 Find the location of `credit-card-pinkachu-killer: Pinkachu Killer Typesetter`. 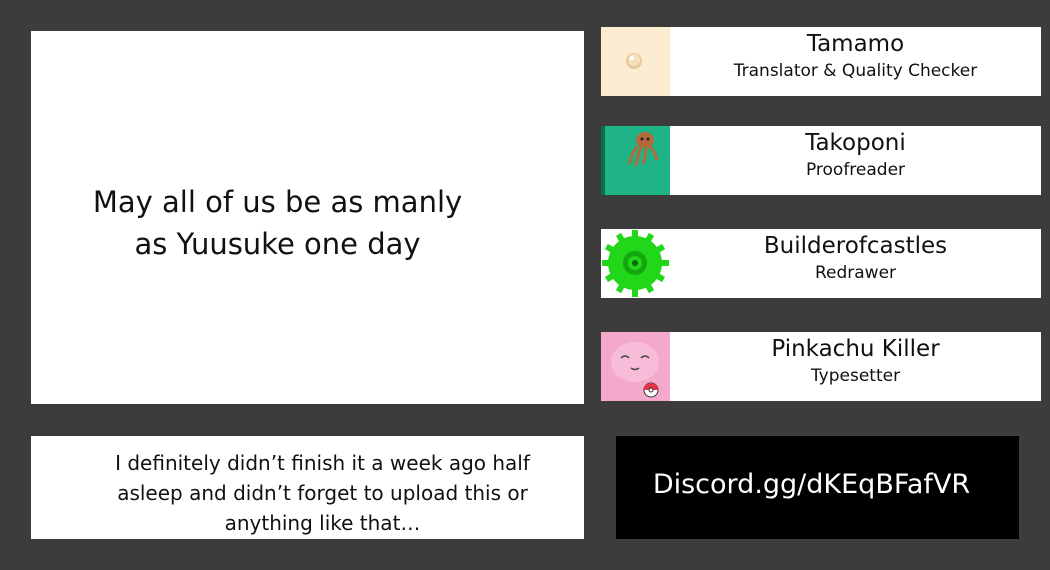

credit-card-pinkachu-killer: Pinkachu Killer Typesetter is located at coordinates (821, 366).